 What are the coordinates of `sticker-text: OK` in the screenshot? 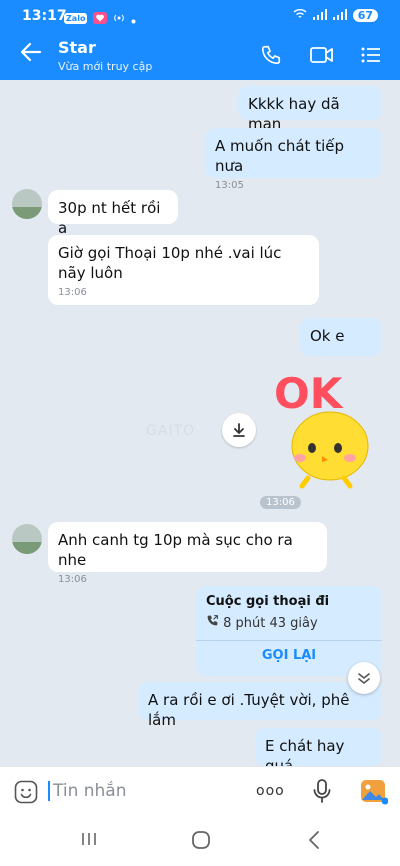 It's located at (309, 394).